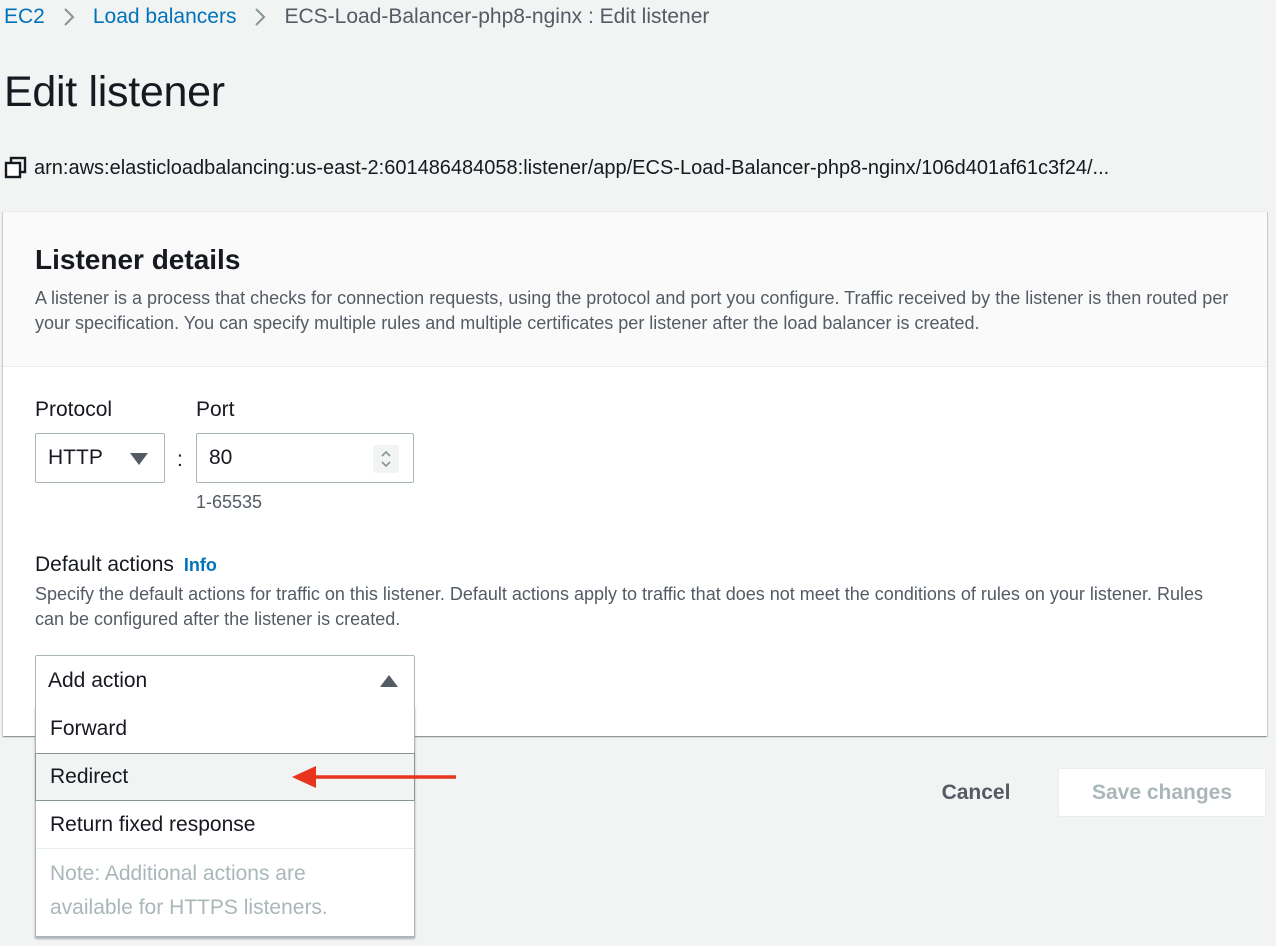 The width and height of the screenshot is (1276, 946). Describe the element at coordinates (225, 729) in the screenshot. I see `option-forward: Forward` at that location.